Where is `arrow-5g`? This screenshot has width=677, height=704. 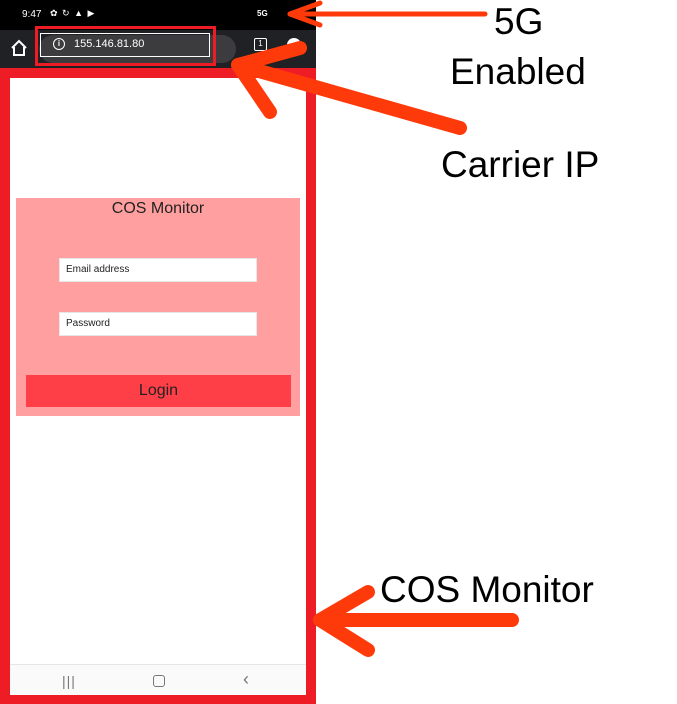
arrow-5g is located at coordinates (387, 14).